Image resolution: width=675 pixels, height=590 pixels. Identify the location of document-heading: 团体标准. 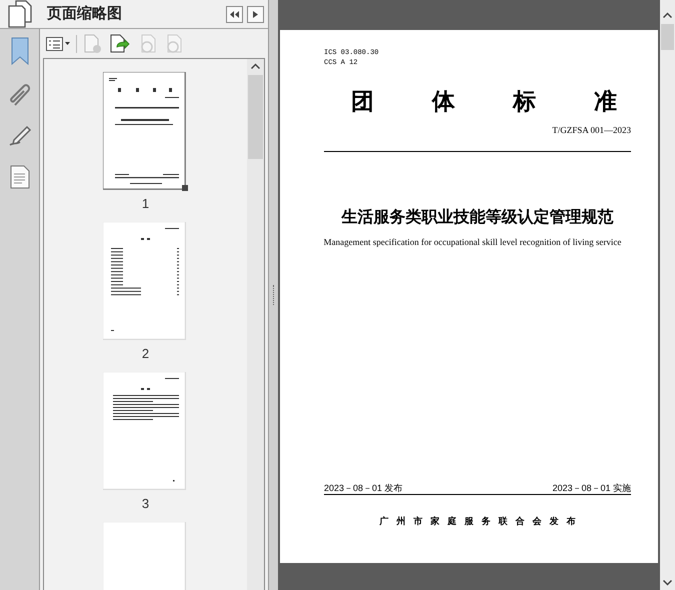
(491, 101).